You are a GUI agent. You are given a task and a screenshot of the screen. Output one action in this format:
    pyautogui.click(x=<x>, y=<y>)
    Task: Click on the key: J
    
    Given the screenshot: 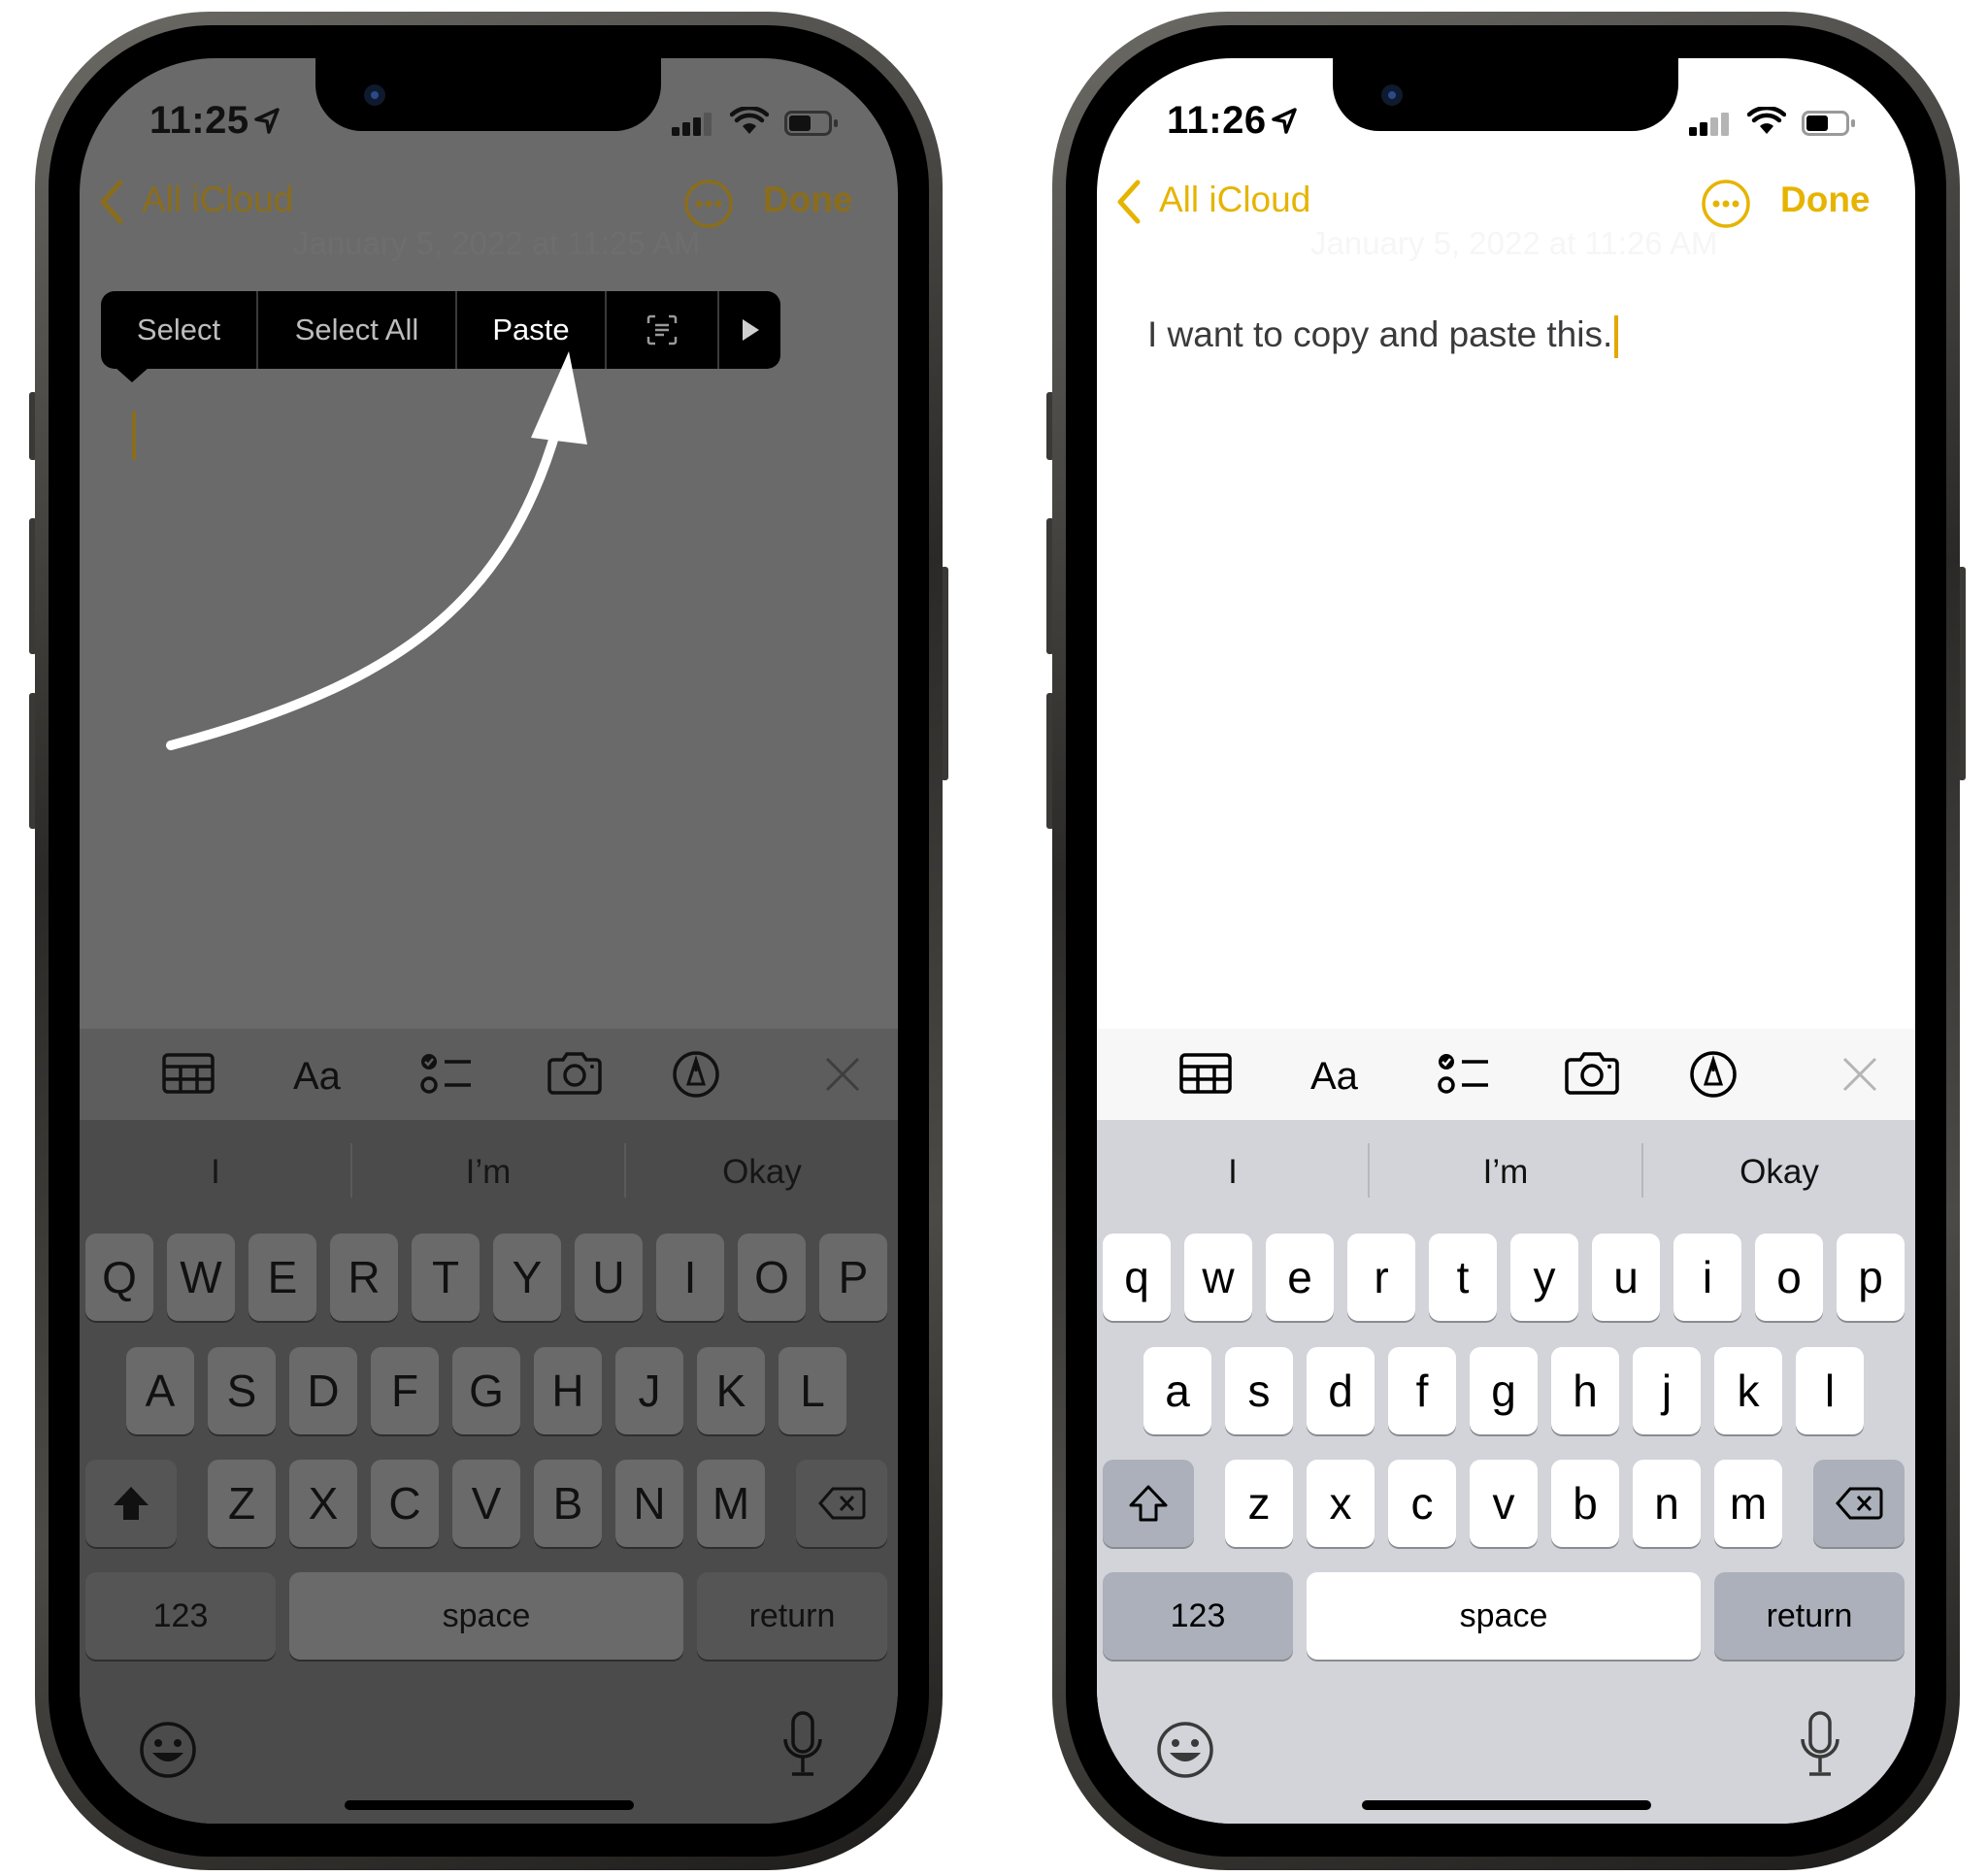 What is the action you would take?
    pyautogui.click(x=649, y=1390)
    